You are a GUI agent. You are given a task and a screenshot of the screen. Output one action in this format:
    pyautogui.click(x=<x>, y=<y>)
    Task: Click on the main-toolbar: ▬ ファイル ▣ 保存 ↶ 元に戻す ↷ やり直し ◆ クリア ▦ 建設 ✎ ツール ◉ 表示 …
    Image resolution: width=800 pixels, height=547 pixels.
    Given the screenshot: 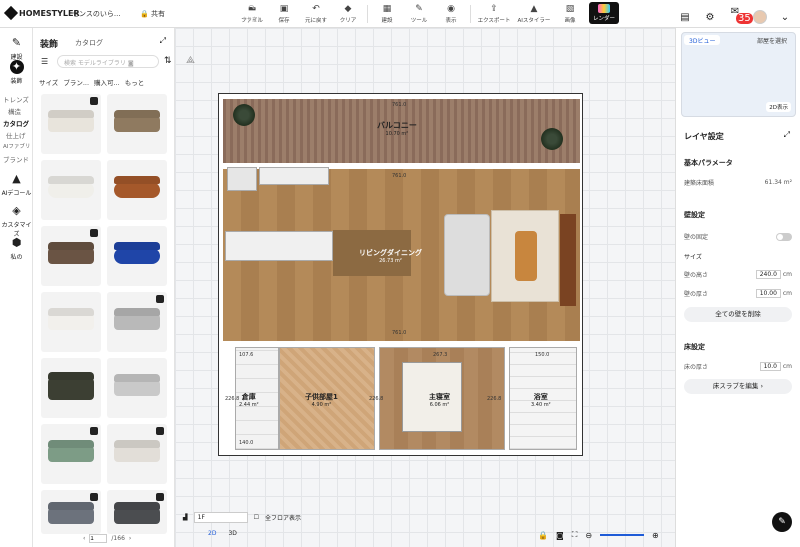 What is the action you would take?
    pyautogui.click(x=427, y=14)
    